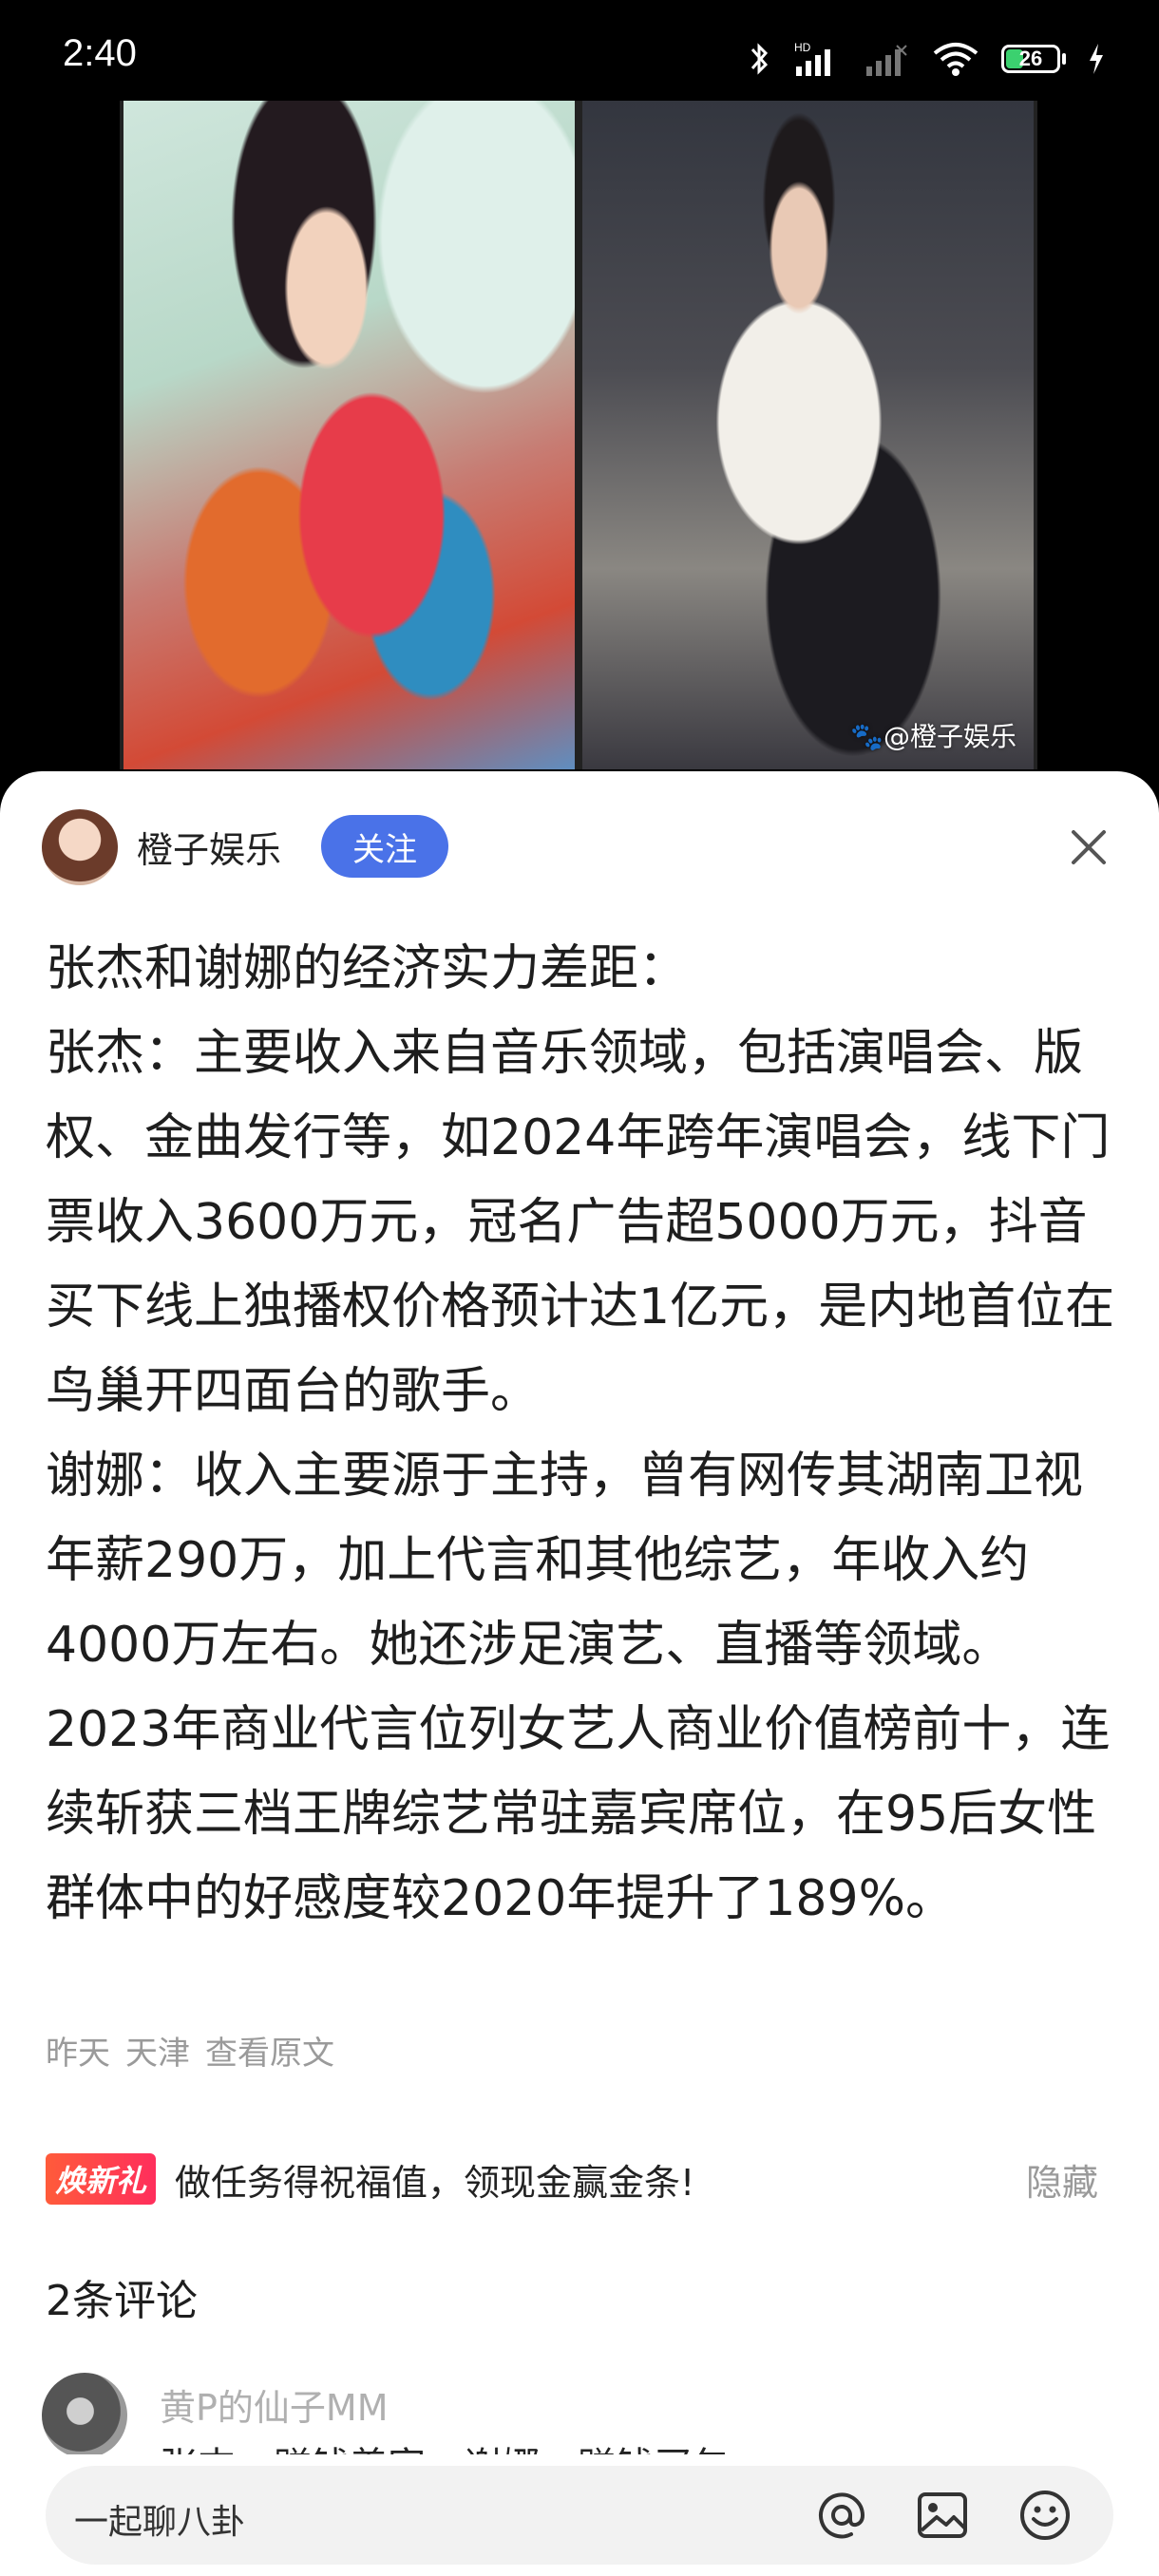 Image resolution: width=1159 pixels, height=2576 pixels. I want to click on svg-text: HD, so click(802, 47).